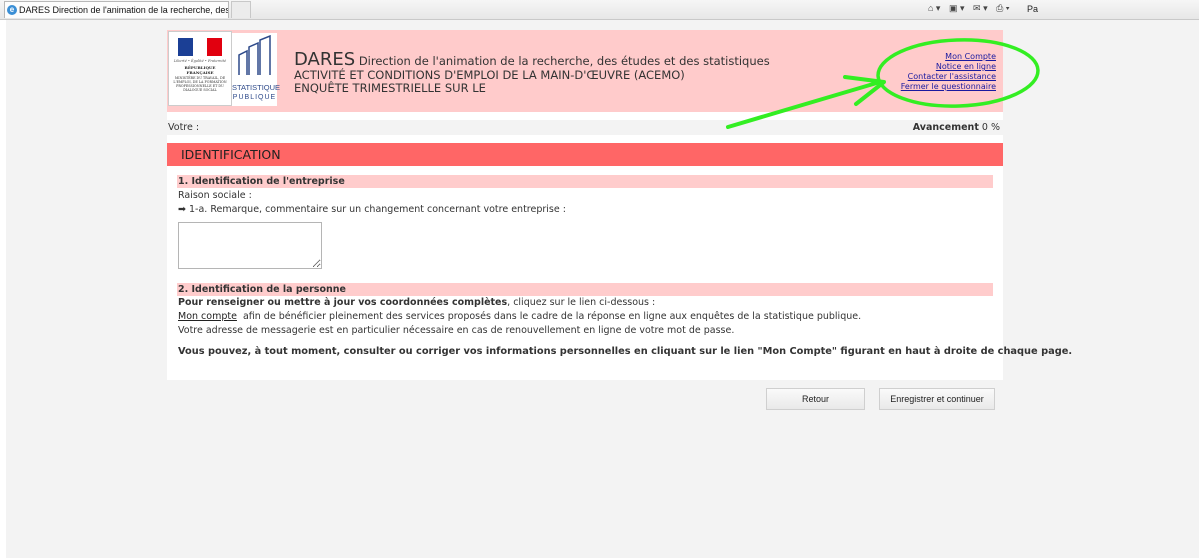  What do you see at coordinates (972, 8) in the screenshot?
I see `browser-command-bar: ⌂ ▾ ▣ ▾ ✉ ▾ ⎙ ▾` at bounding box center [972, 8].